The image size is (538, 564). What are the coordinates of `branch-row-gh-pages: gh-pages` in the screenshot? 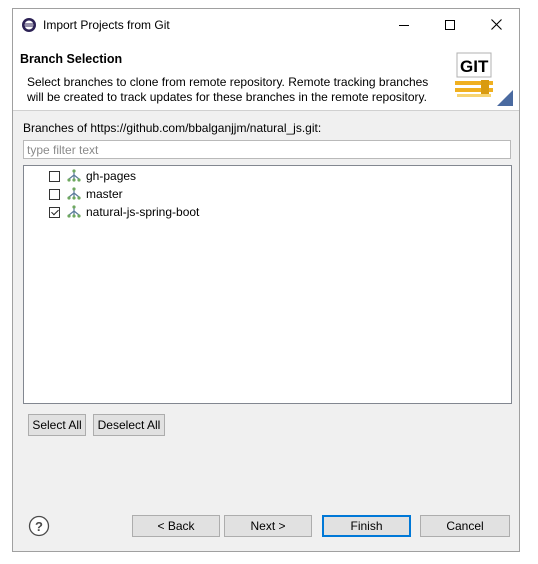 It's located at (80, 176).